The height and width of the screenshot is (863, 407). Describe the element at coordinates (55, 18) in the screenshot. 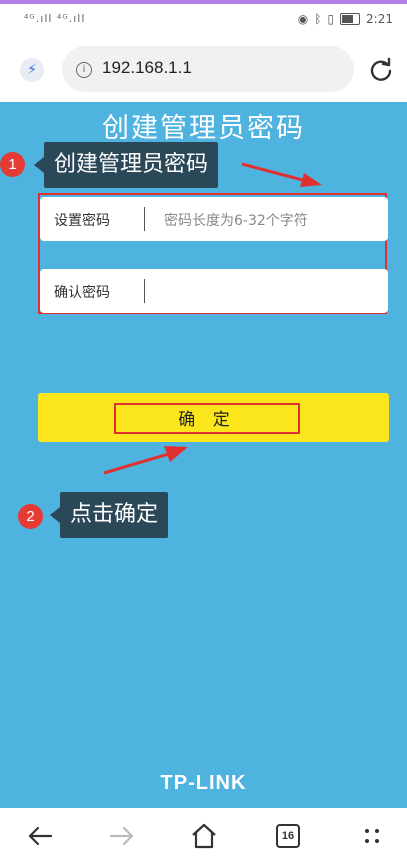

I see `signal-indicators: ⁴ᴳ.ıll ⁴ᴳ.ıll` at that location.